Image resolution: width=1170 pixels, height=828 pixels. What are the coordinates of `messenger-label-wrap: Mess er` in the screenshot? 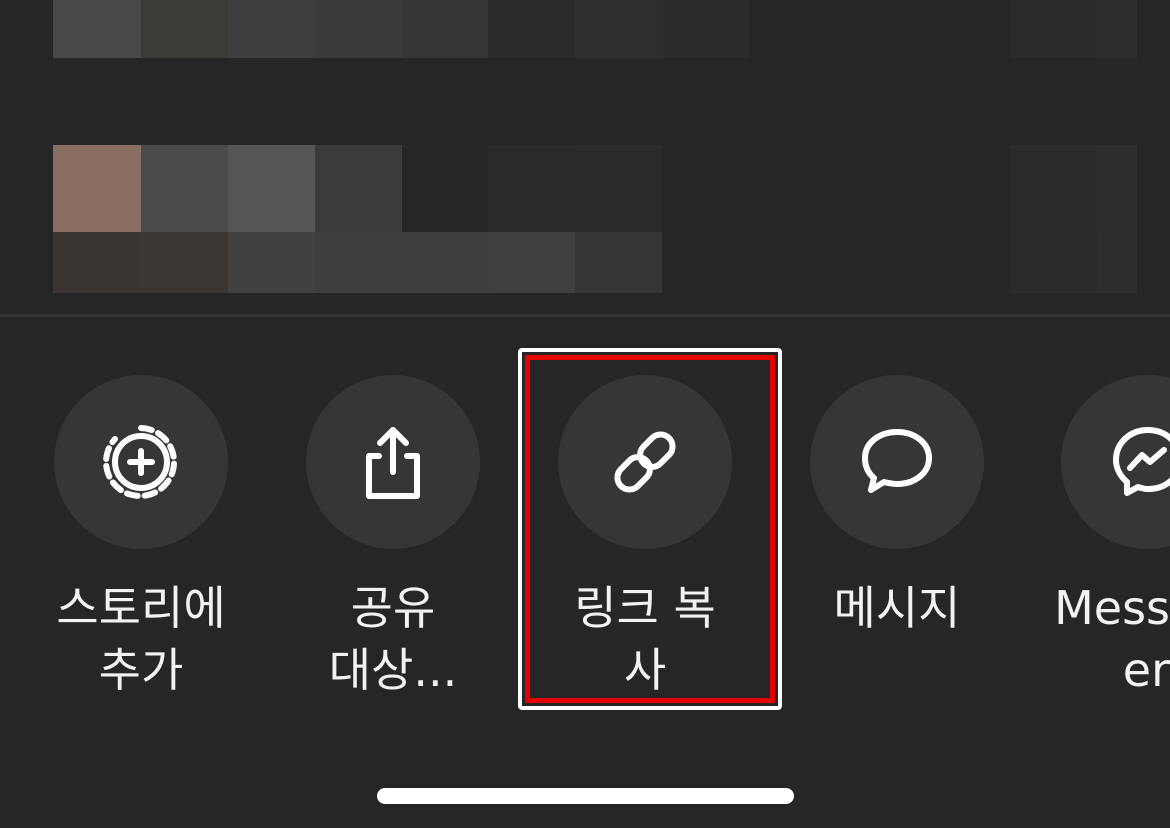 It's located at (1100, 639).